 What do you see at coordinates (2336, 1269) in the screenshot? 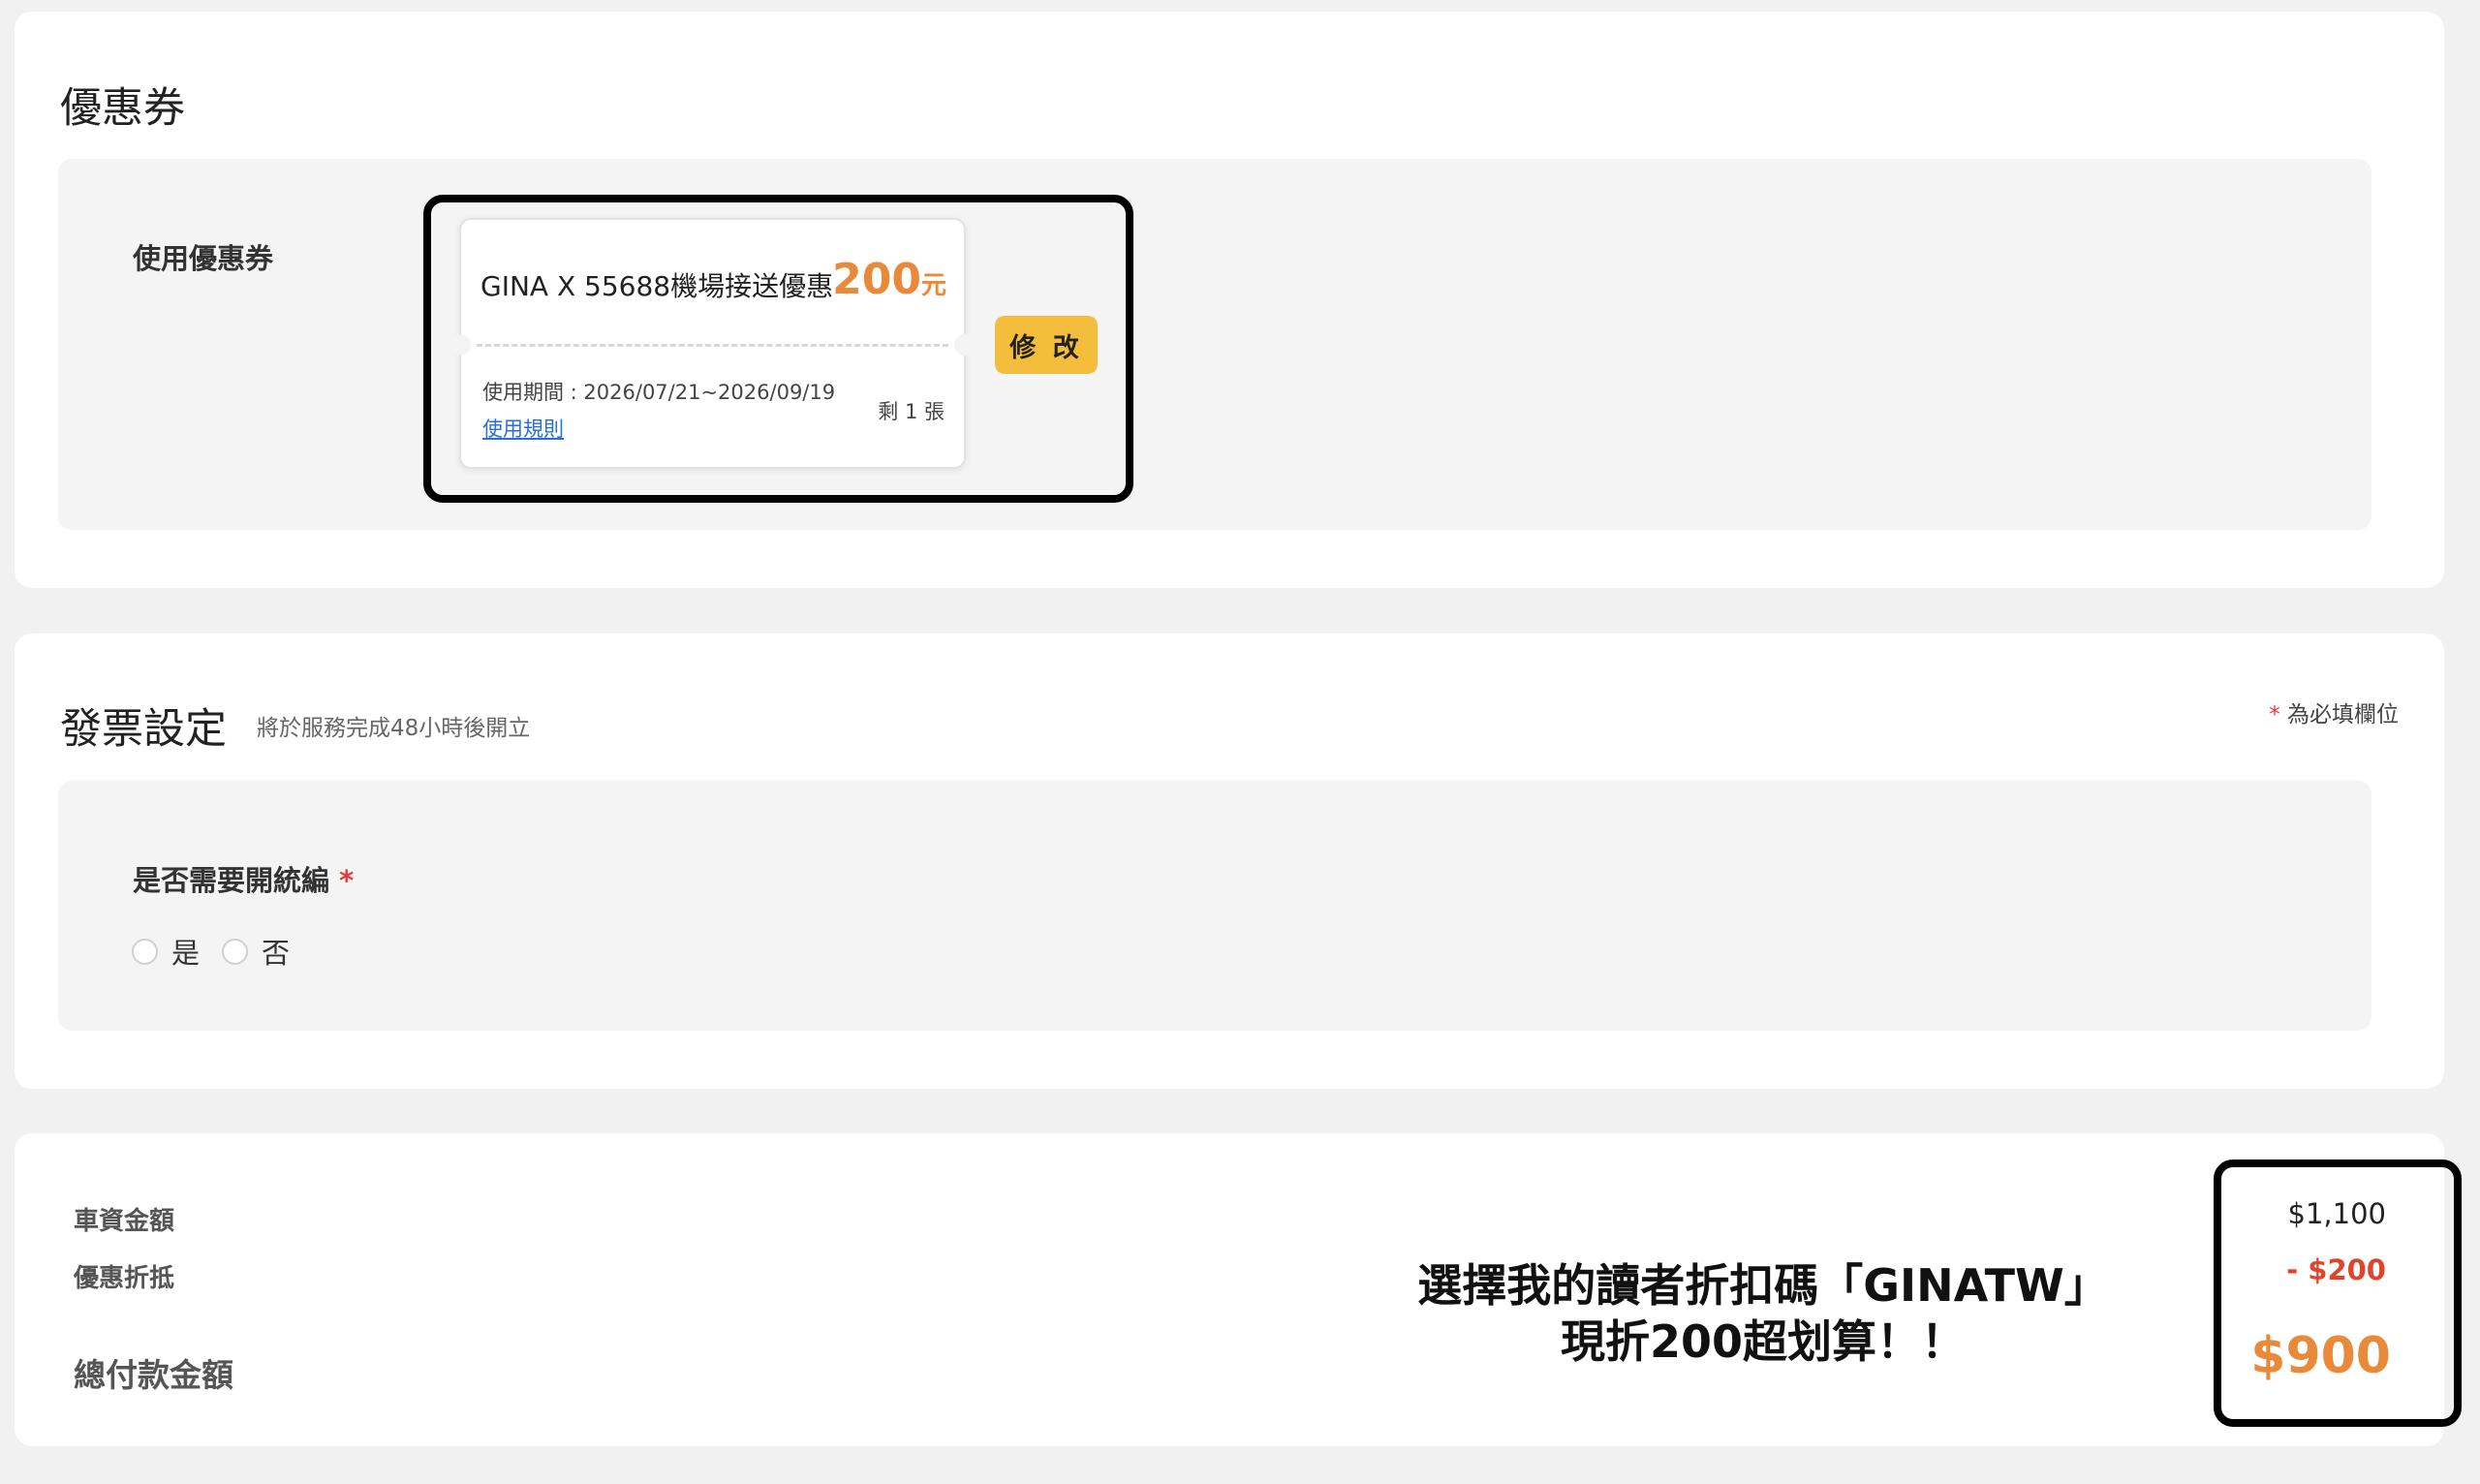
I see `discount-value: - $200` at bounding box center [2336, 1269].